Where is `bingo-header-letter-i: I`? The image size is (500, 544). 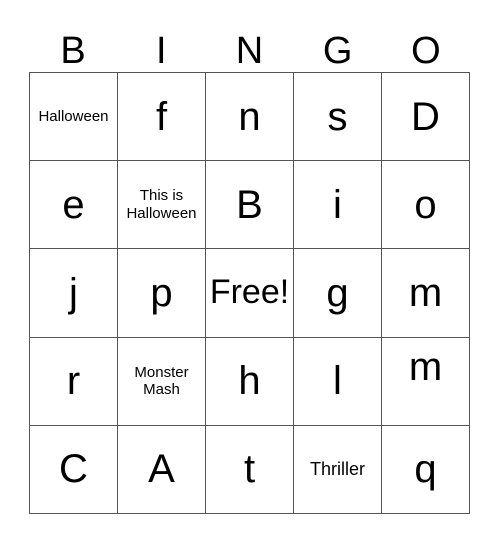 bingo-header-letter-i: I is located at coordinates (161, 51).